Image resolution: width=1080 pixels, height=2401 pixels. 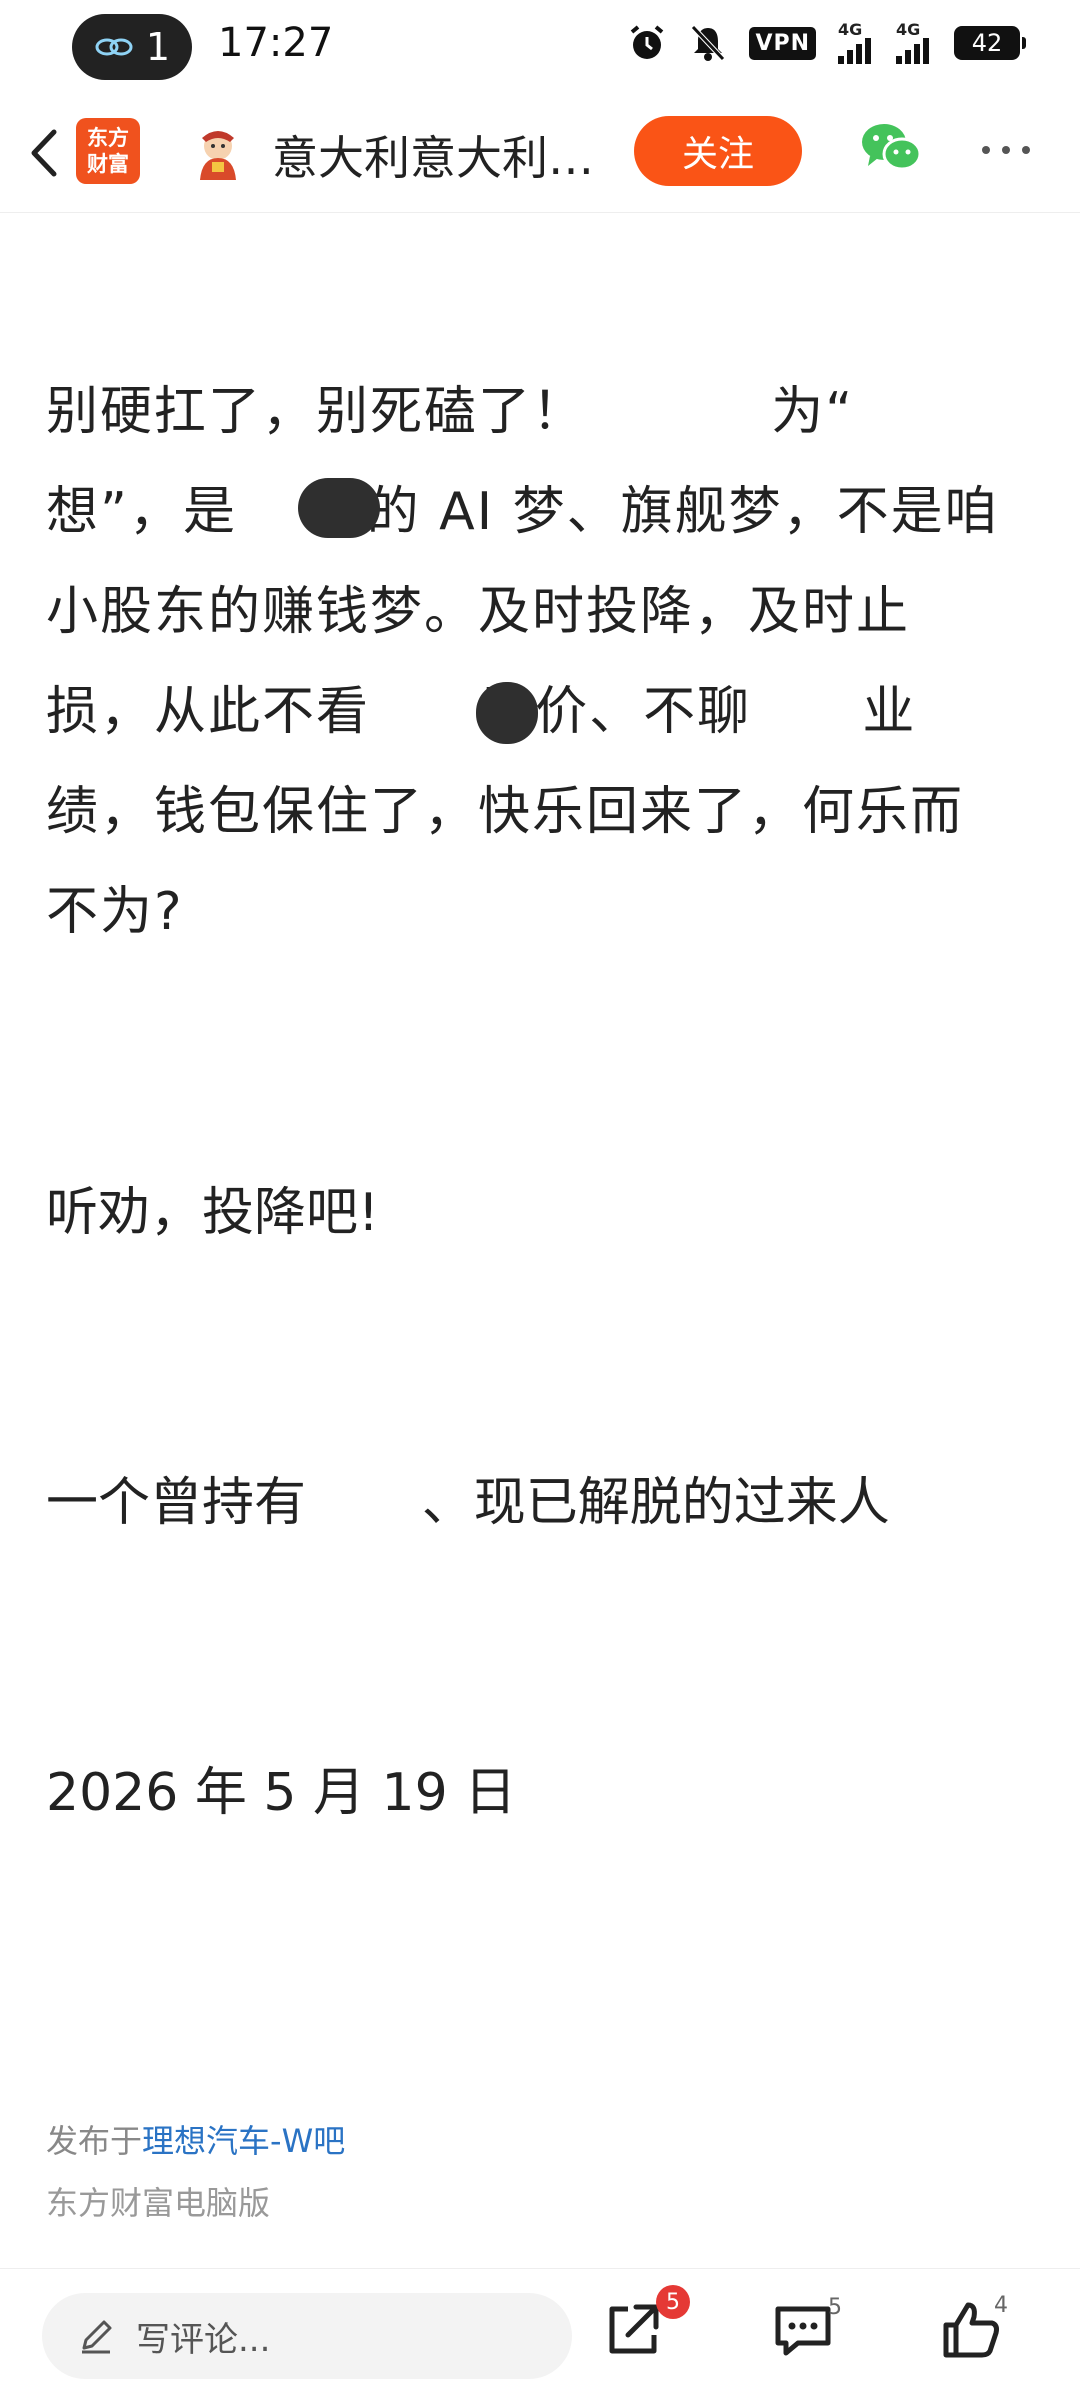 I want to click on back-arrow-icon, so click(x=44, y=153).